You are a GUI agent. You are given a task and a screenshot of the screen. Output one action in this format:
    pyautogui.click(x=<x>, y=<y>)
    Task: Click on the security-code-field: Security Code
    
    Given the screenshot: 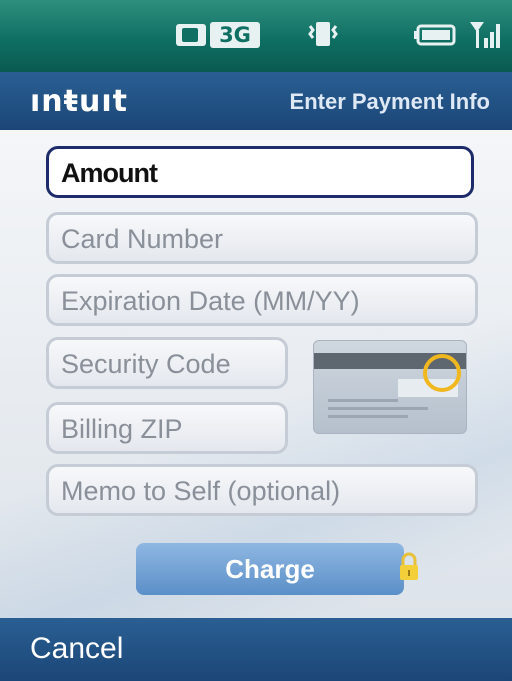 What is the action you would take?
    pyautogui.click(x=167, y=363)
    